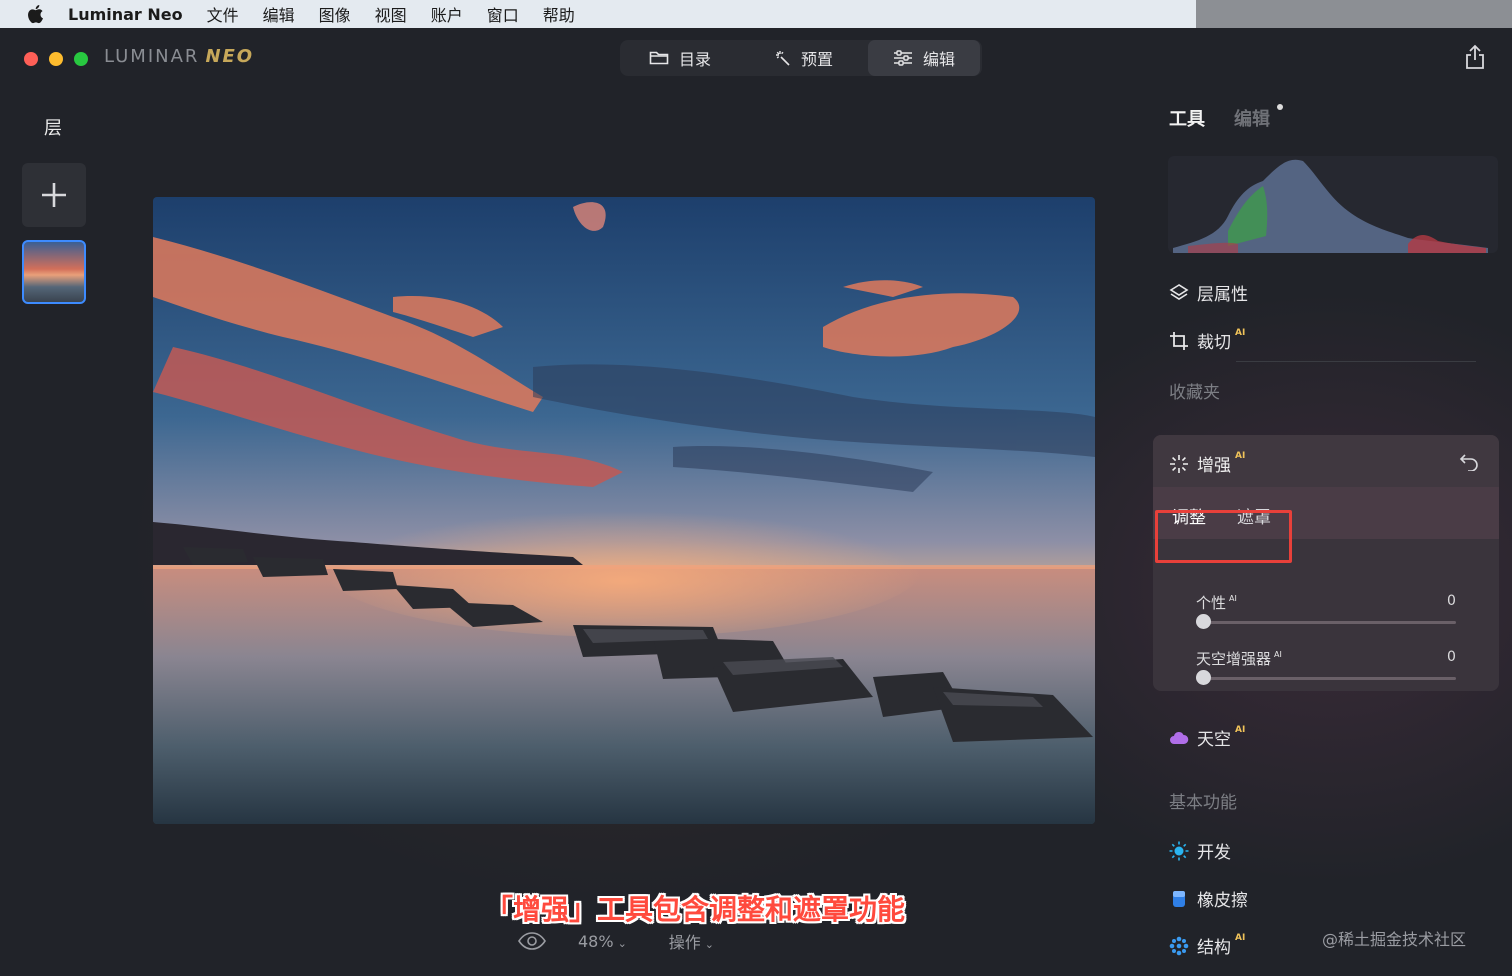  I want to click on slider-value-personality: 0, so click(1451, 601).